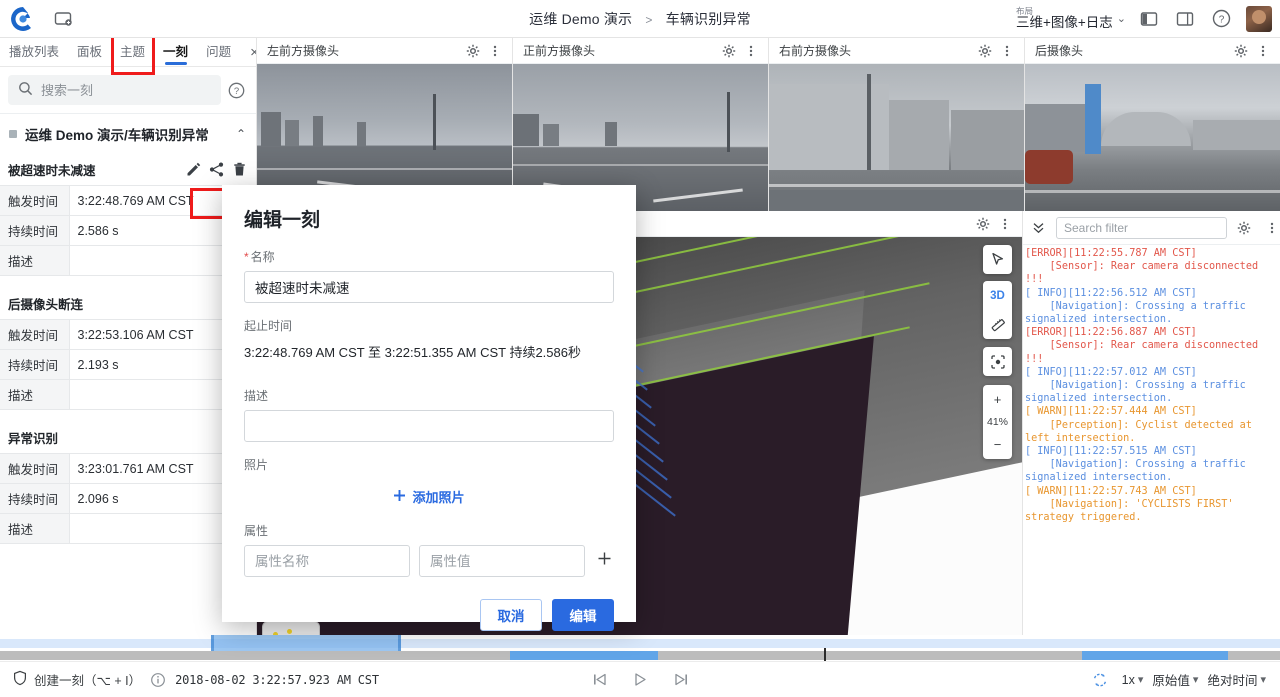 The image size is (1280, 697). I want to click on close-panel-icon: ×, so click(248, 52).